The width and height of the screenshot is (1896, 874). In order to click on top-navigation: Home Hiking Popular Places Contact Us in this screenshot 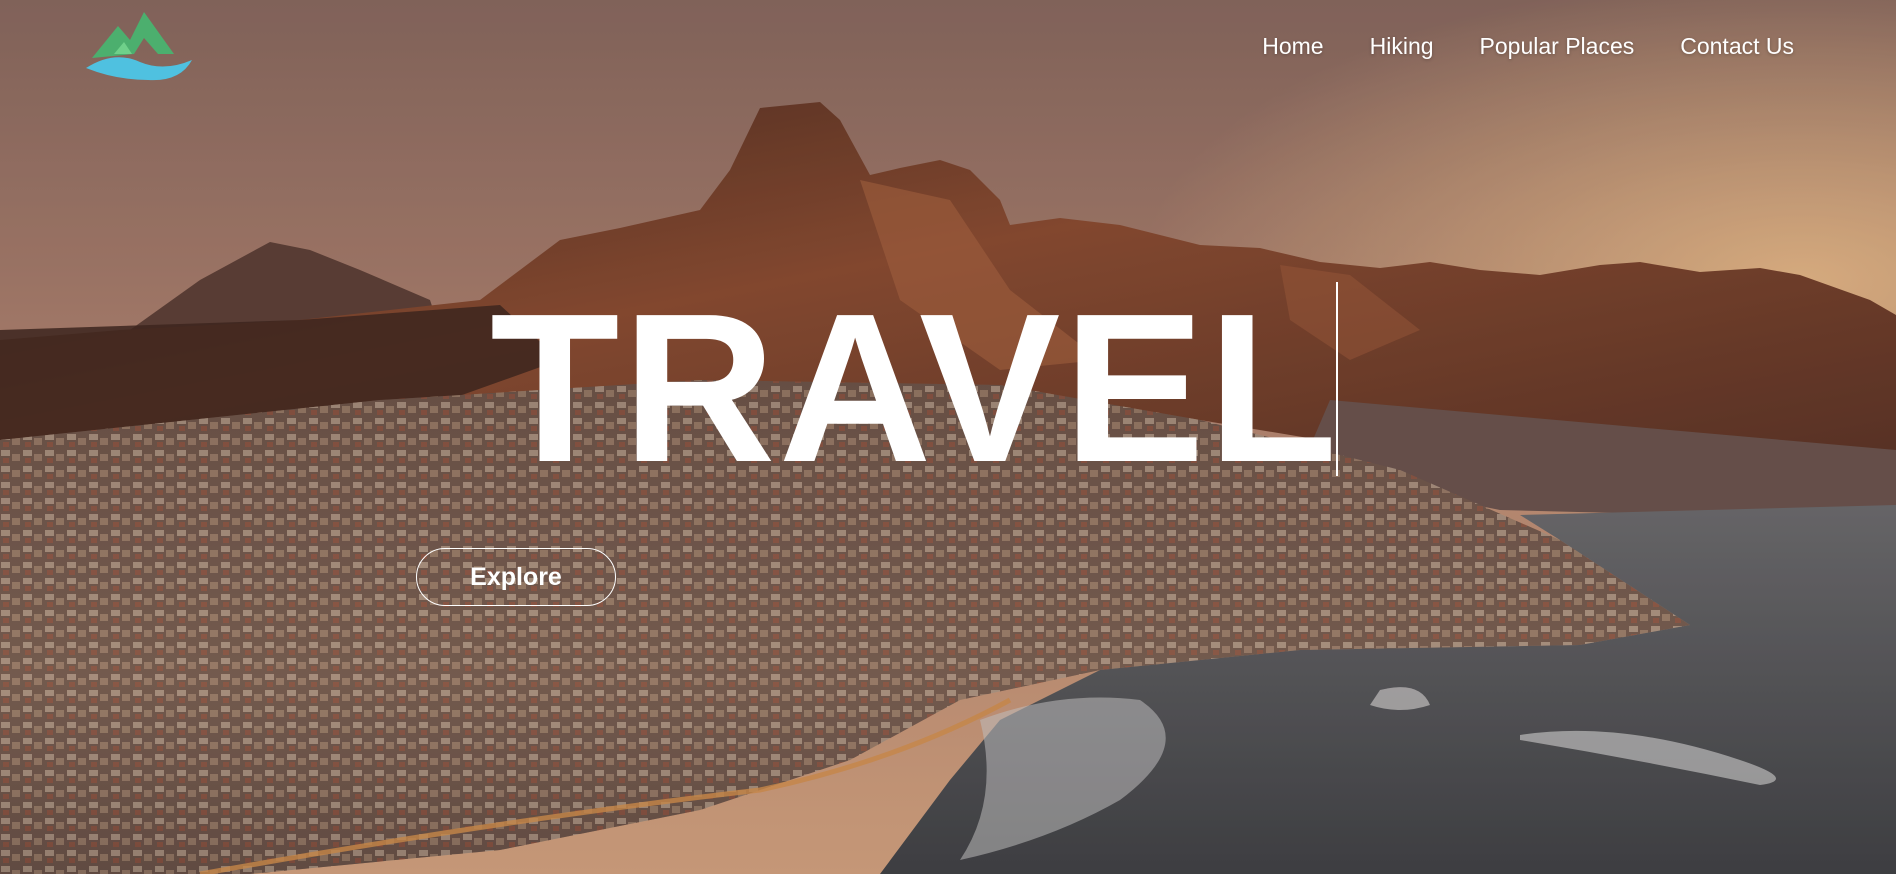, I will do `click(948, 46)`.